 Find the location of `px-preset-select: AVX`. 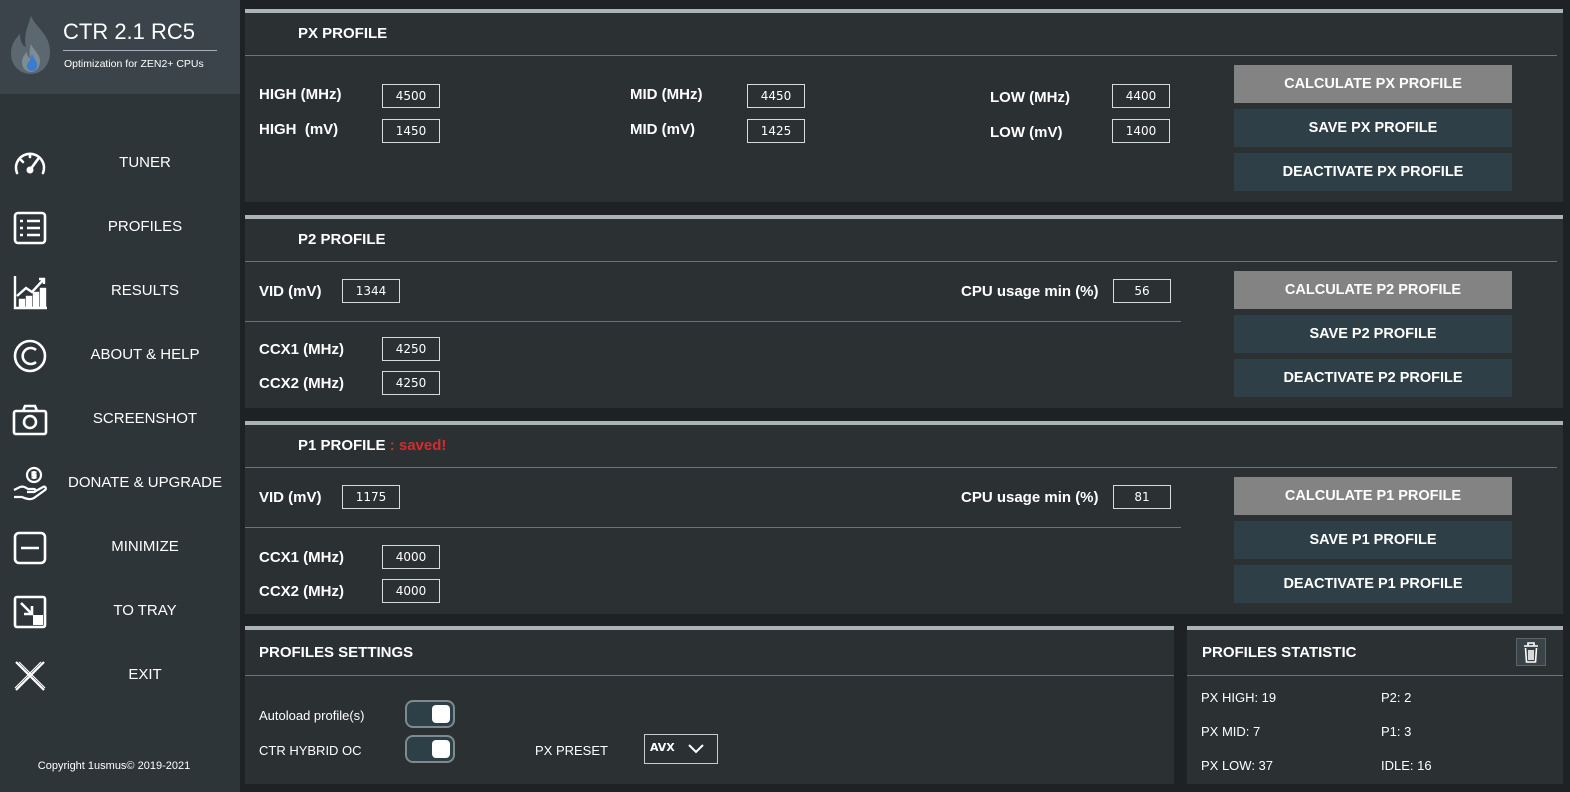

px-preset-select: AVX is located at coordinates (681, 749).